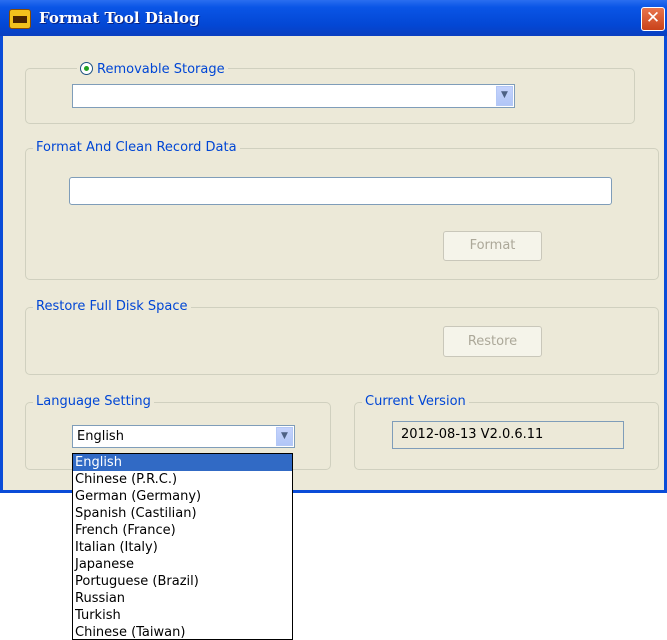  Describe the element at coordinates (93, 402) in the screenshot. I see `language-group-legend: Language Setting` at that location.